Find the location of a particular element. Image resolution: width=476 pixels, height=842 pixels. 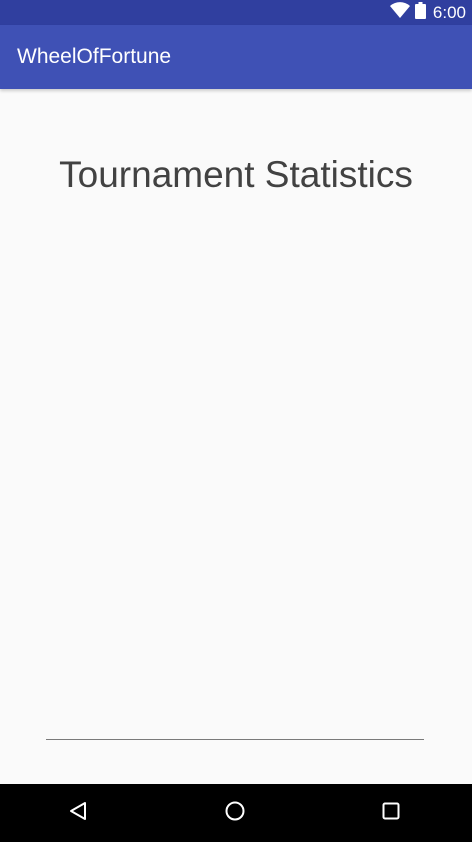

back-icon is located at coordinates (78, 813).